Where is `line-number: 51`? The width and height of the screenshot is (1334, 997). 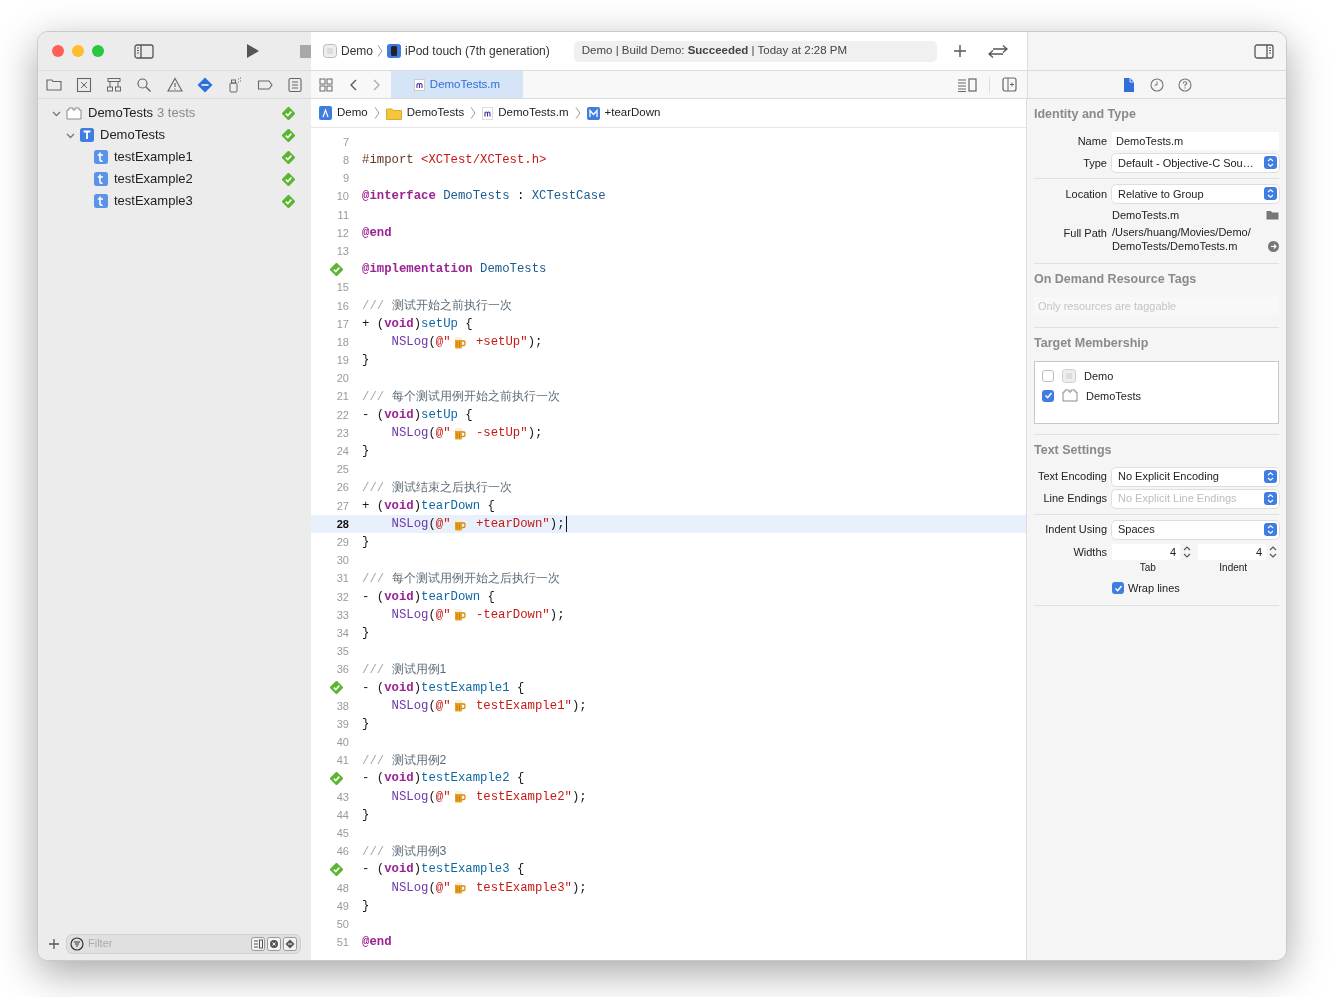
line-number: 51 is located at coordinates (342, 943).